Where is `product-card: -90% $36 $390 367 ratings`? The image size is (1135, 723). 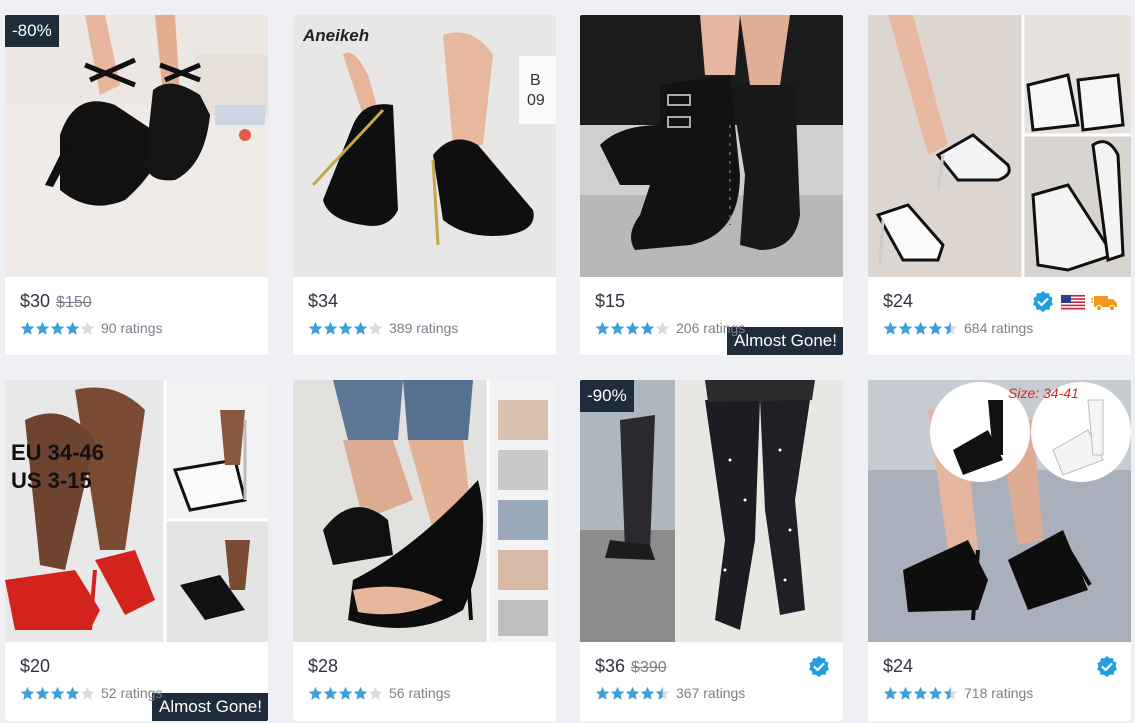
product-card: -90% $36 $390 367 ratings is located at coordinates (711, 550).